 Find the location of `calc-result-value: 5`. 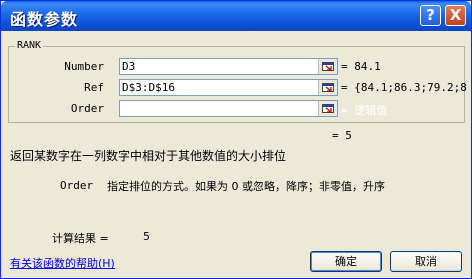

calc-result-value: 5 is located at coordinates (146, 236).